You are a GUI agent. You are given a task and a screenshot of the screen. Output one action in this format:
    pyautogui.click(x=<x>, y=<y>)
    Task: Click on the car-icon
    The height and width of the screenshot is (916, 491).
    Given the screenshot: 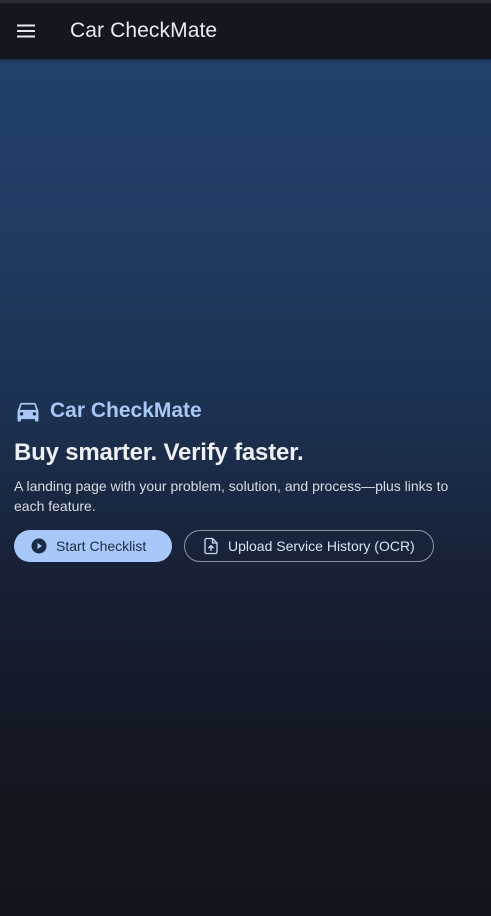 What is the action you would take?
    pyautogui.click(x=28, y=412)
    